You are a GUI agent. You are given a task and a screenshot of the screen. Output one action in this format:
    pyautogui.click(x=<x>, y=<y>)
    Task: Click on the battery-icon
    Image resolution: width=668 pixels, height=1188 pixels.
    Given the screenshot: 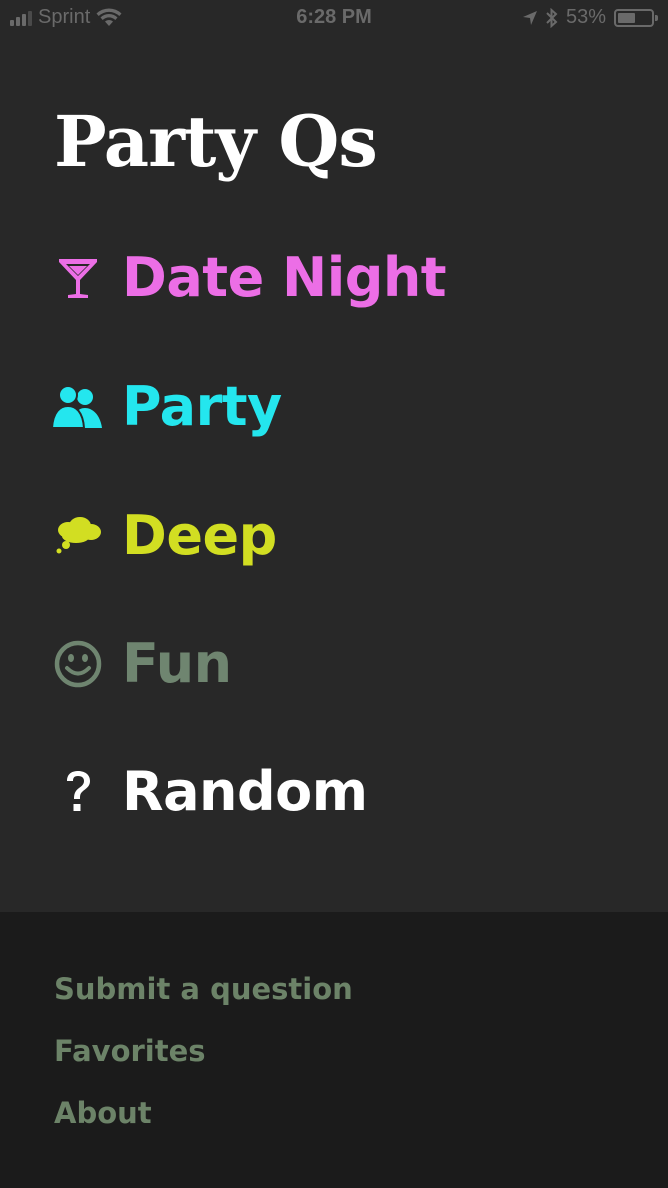 What is the action you would take?
    pyautogui.click(x=636, y=17)
    